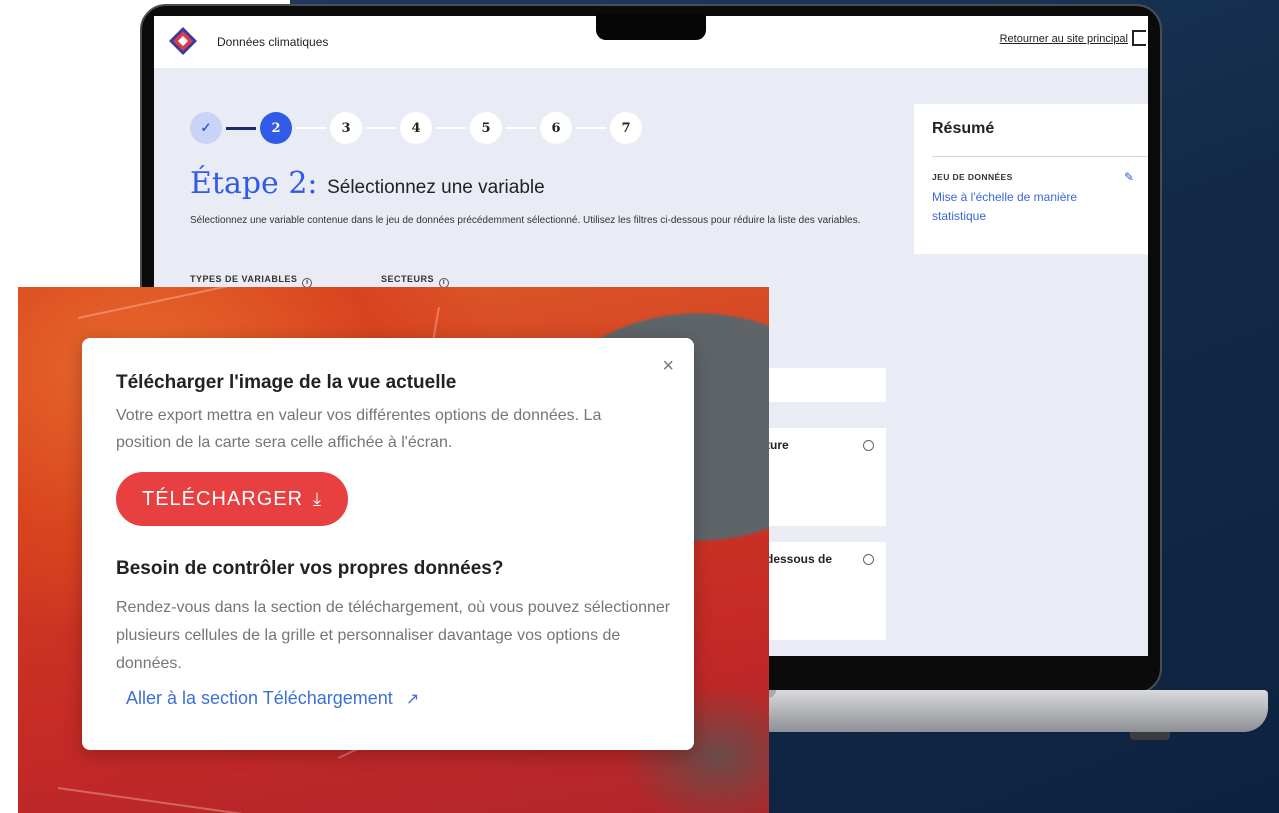  I want to click on close-icon: ×, so click(668, 366).